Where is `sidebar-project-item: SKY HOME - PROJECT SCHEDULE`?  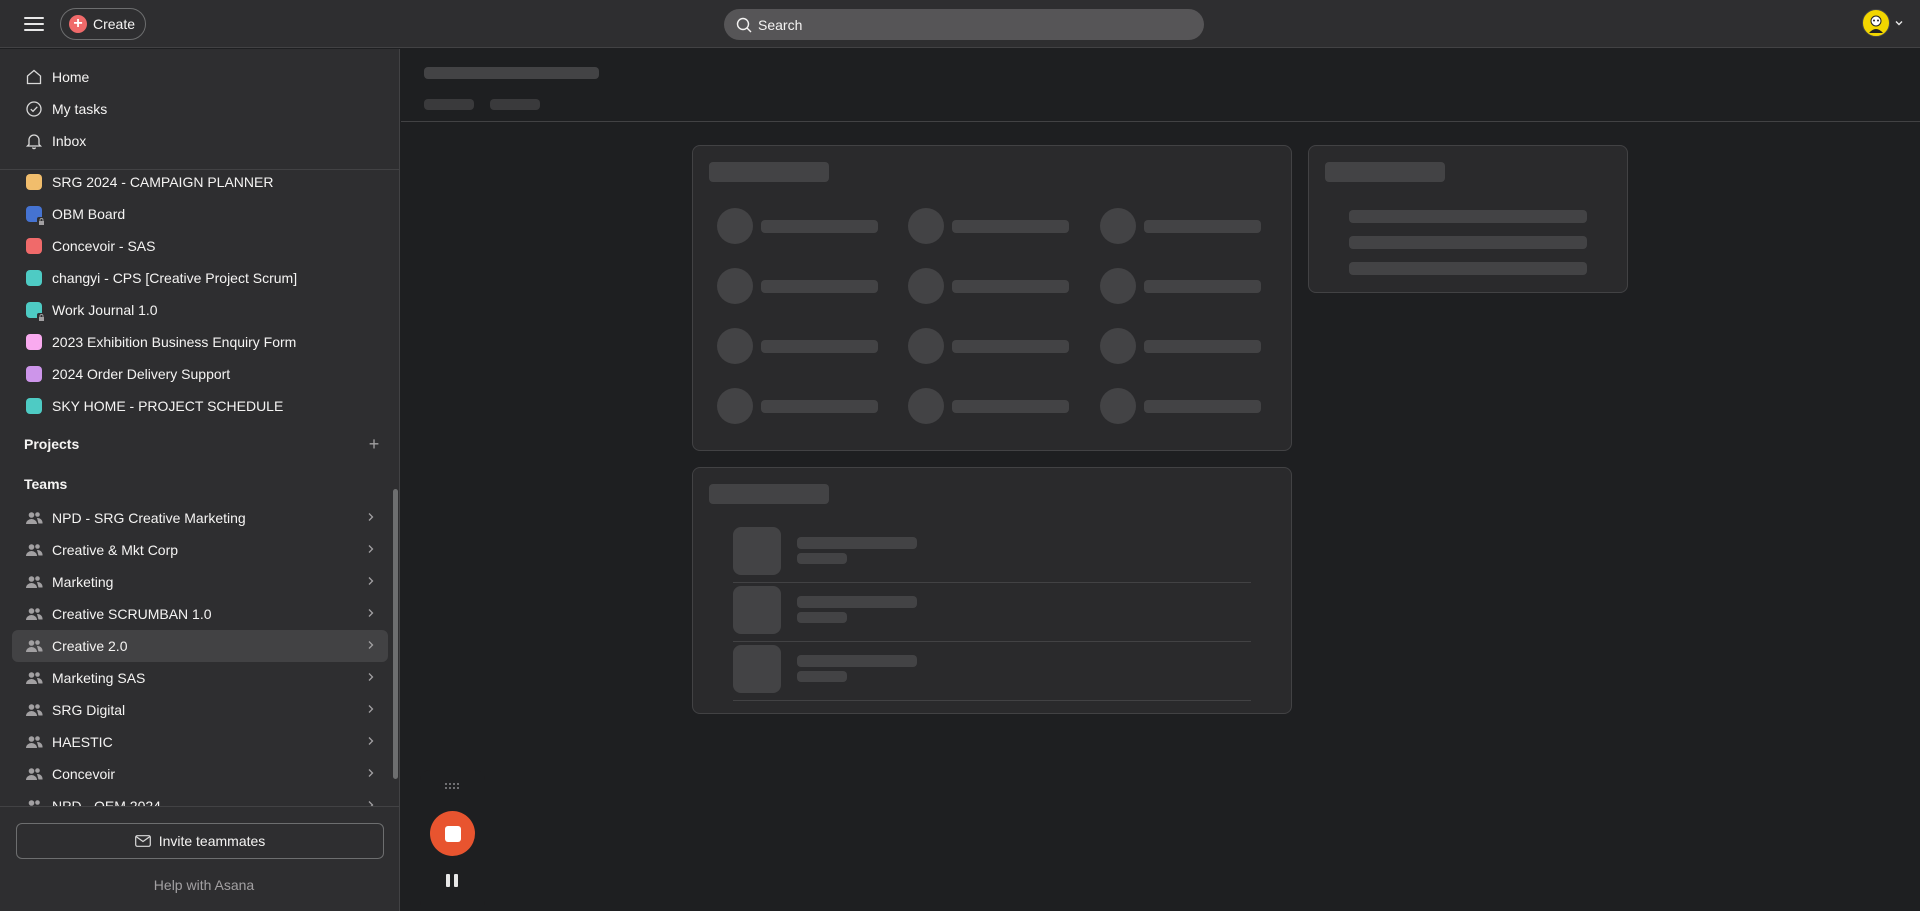 sidebar-project-item: SKY HOME - PROJECT SCHEDULE is located at coordinates (200, 406).